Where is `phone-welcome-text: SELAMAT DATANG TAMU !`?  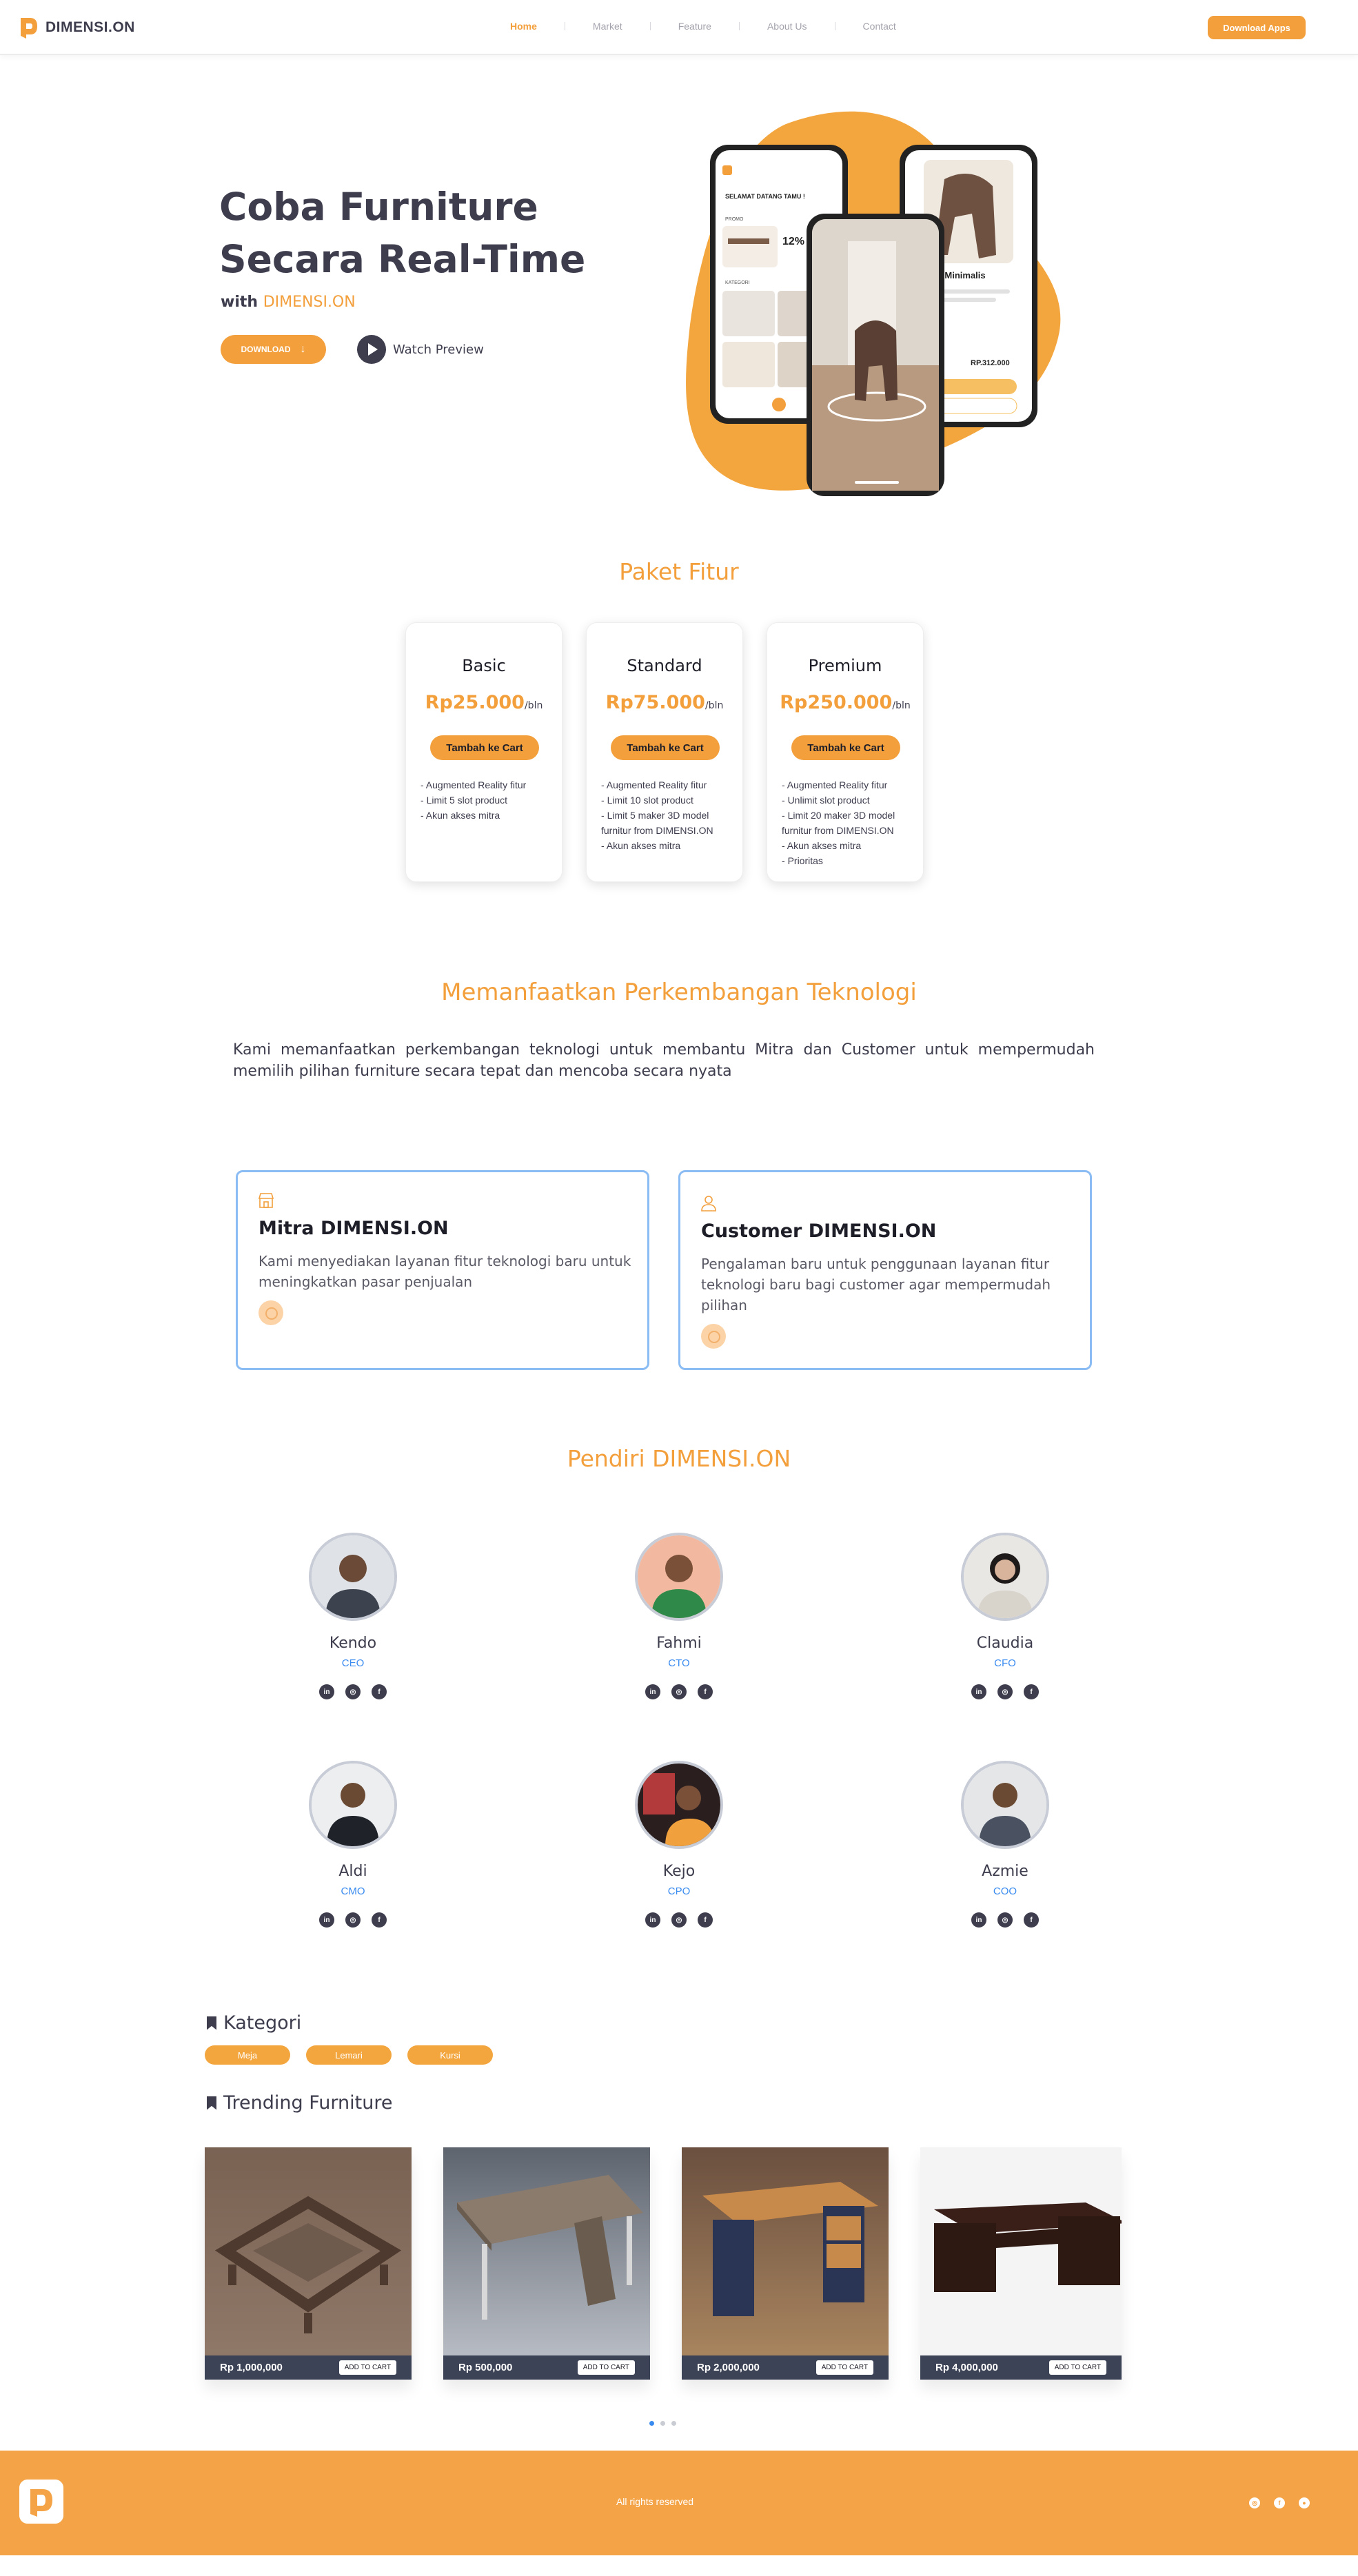
phone-welcome-text: SELAMAT DATANG TAMU ! is located at coordinates (765, 196).